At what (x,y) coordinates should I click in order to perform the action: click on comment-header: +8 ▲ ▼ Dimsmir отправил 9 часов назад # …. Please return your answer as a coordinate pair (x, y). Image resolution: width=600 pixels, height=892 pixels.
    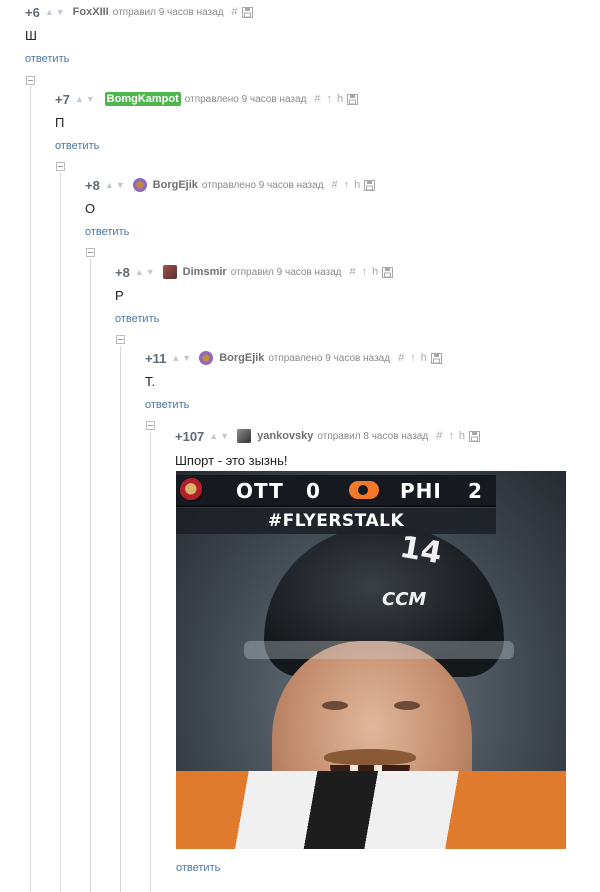
    Looking at the image, I should click on (254, 272).